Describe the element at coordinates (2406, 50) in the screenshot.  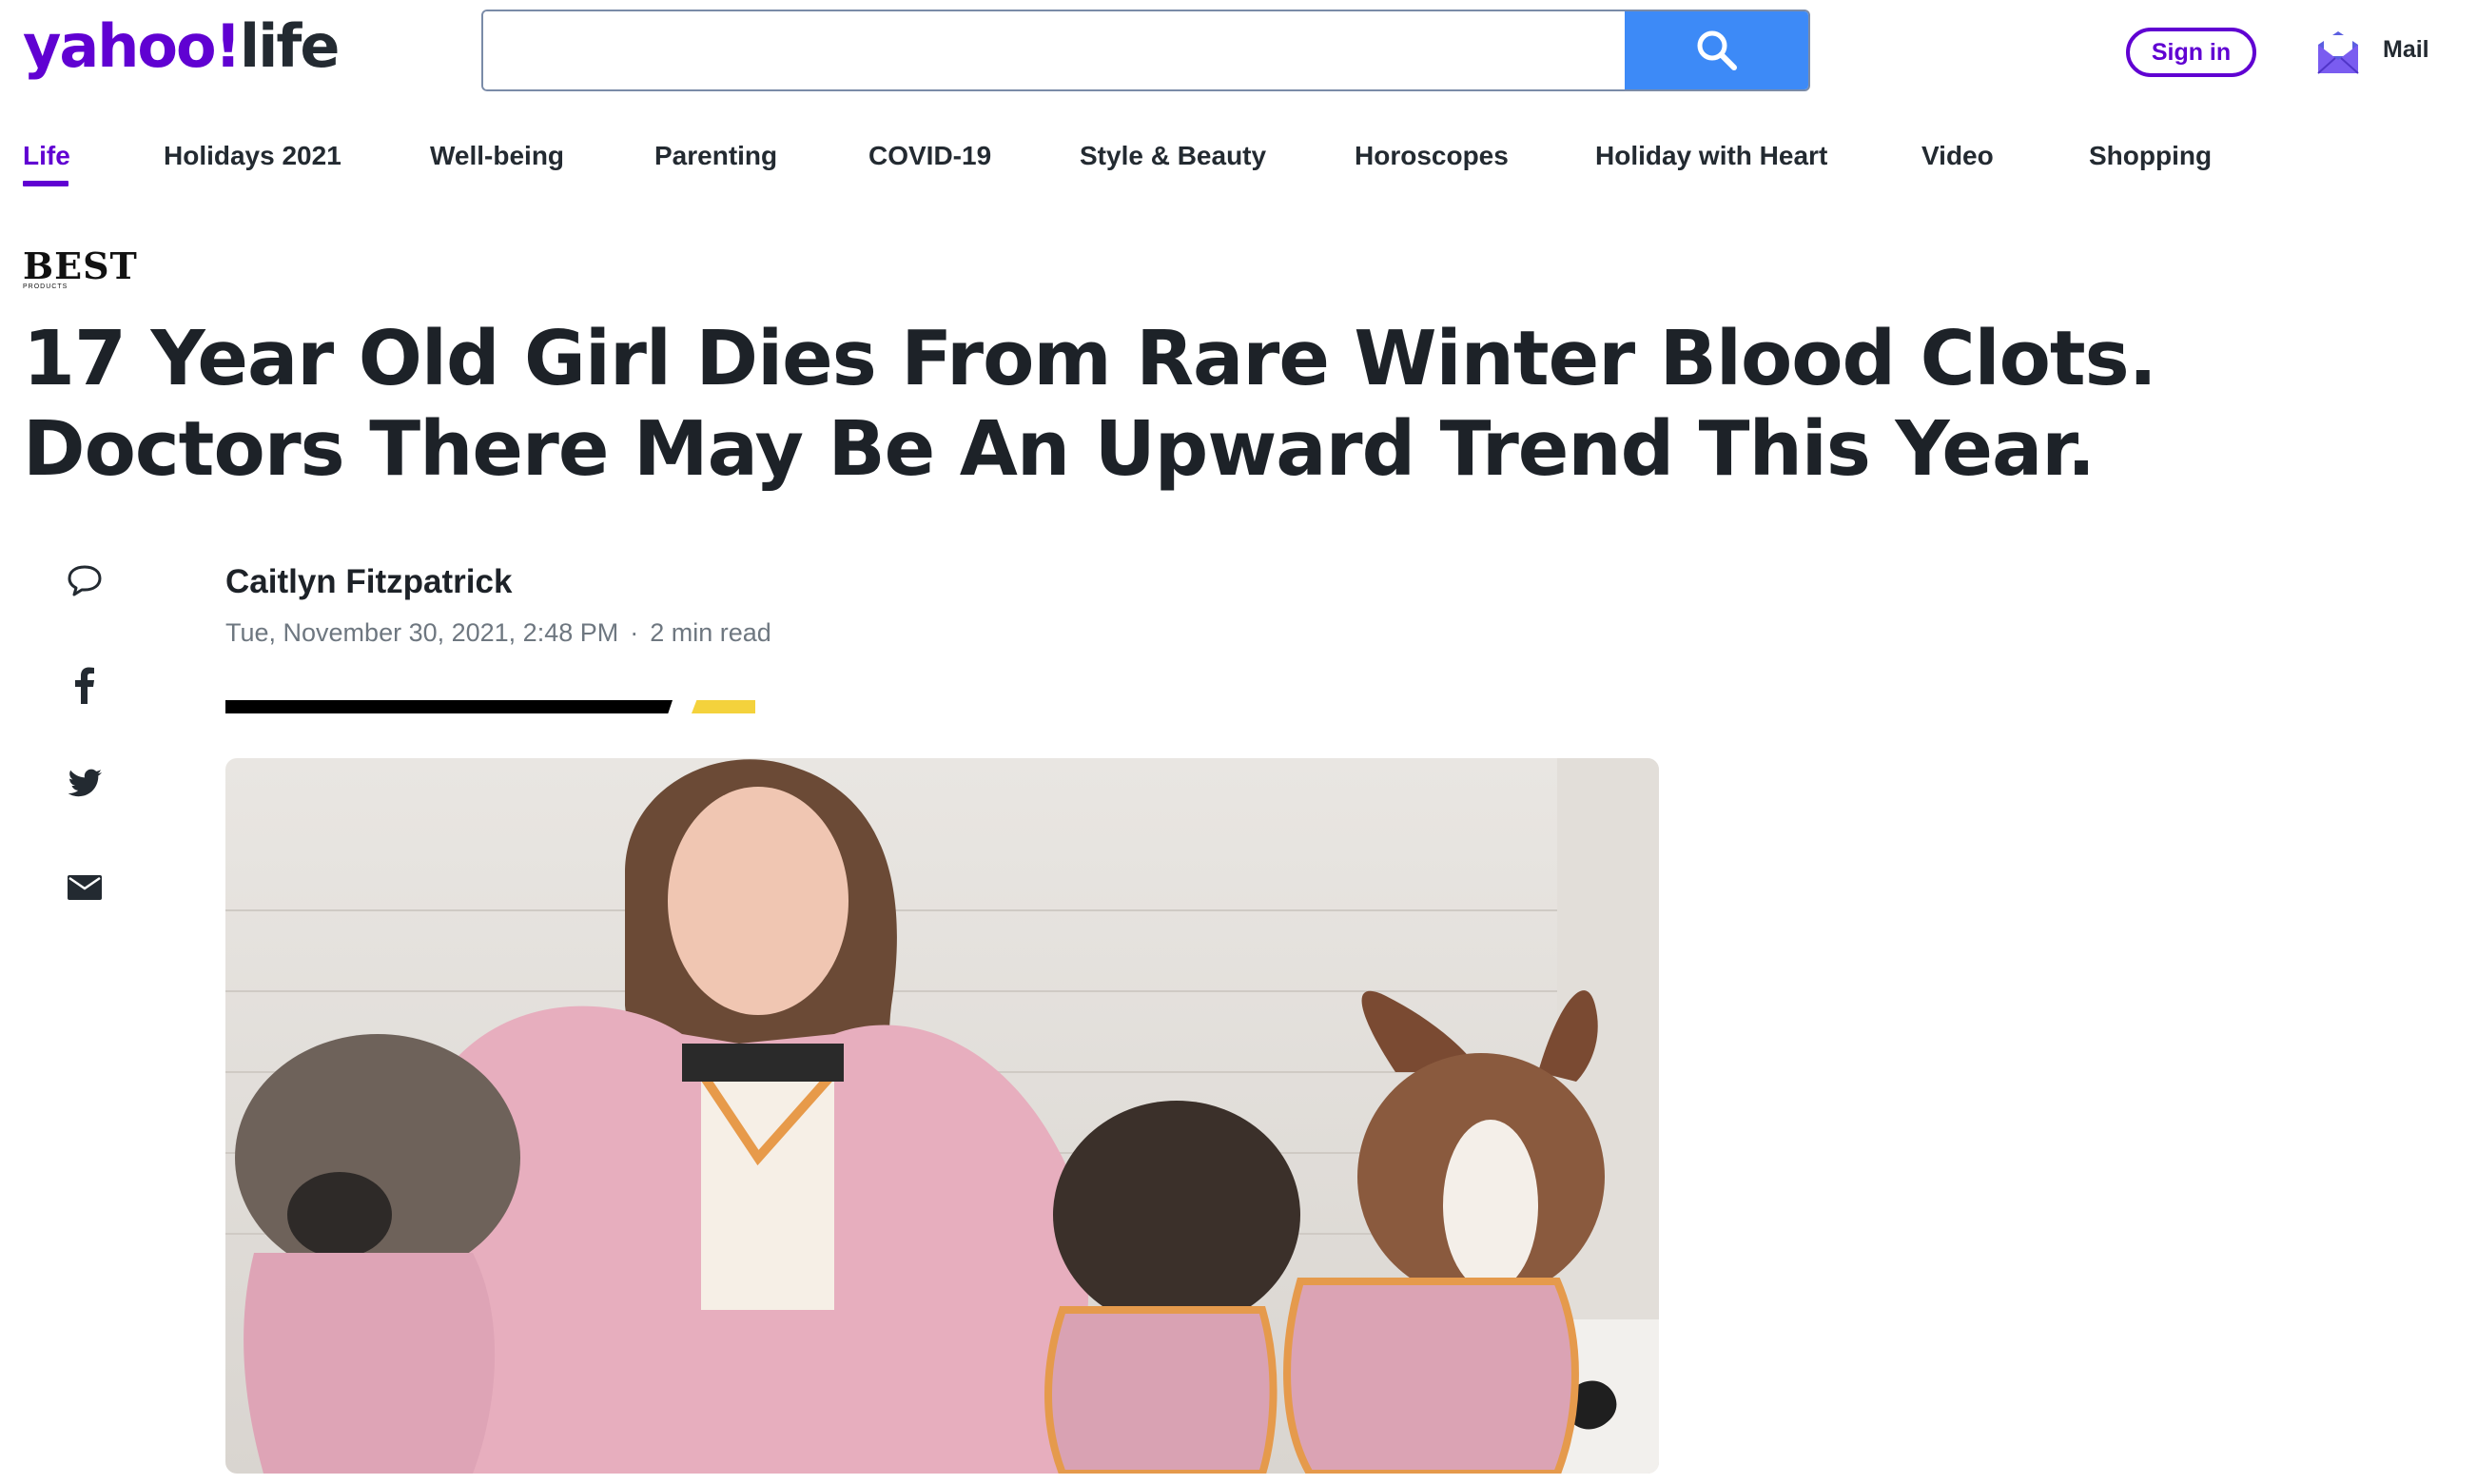
I see `mail-link: Mail` at that location.